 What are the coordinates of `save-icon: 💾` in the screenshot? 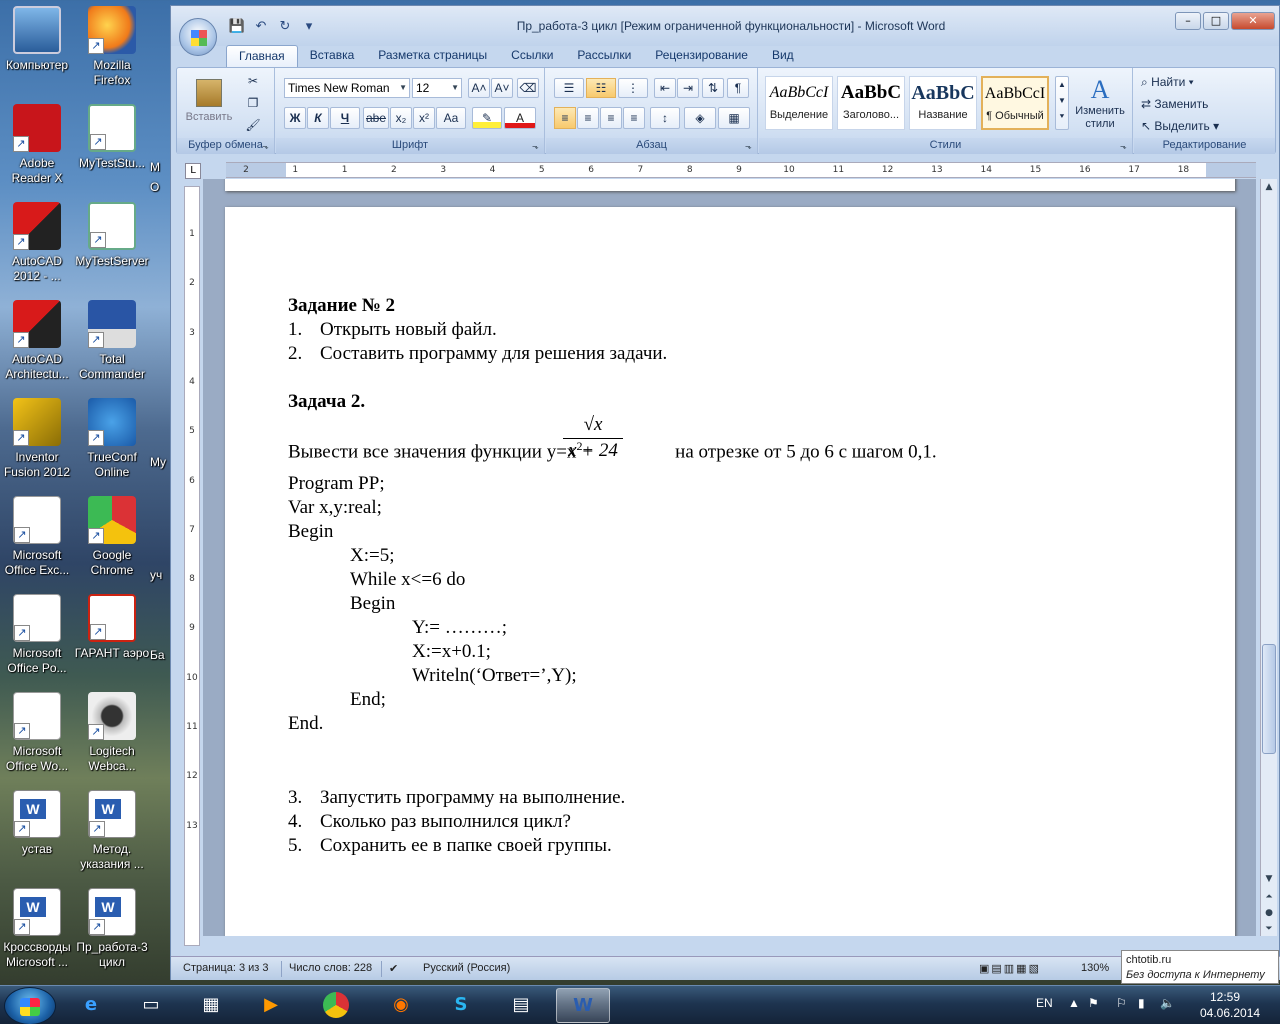 It's located at (237, 27).